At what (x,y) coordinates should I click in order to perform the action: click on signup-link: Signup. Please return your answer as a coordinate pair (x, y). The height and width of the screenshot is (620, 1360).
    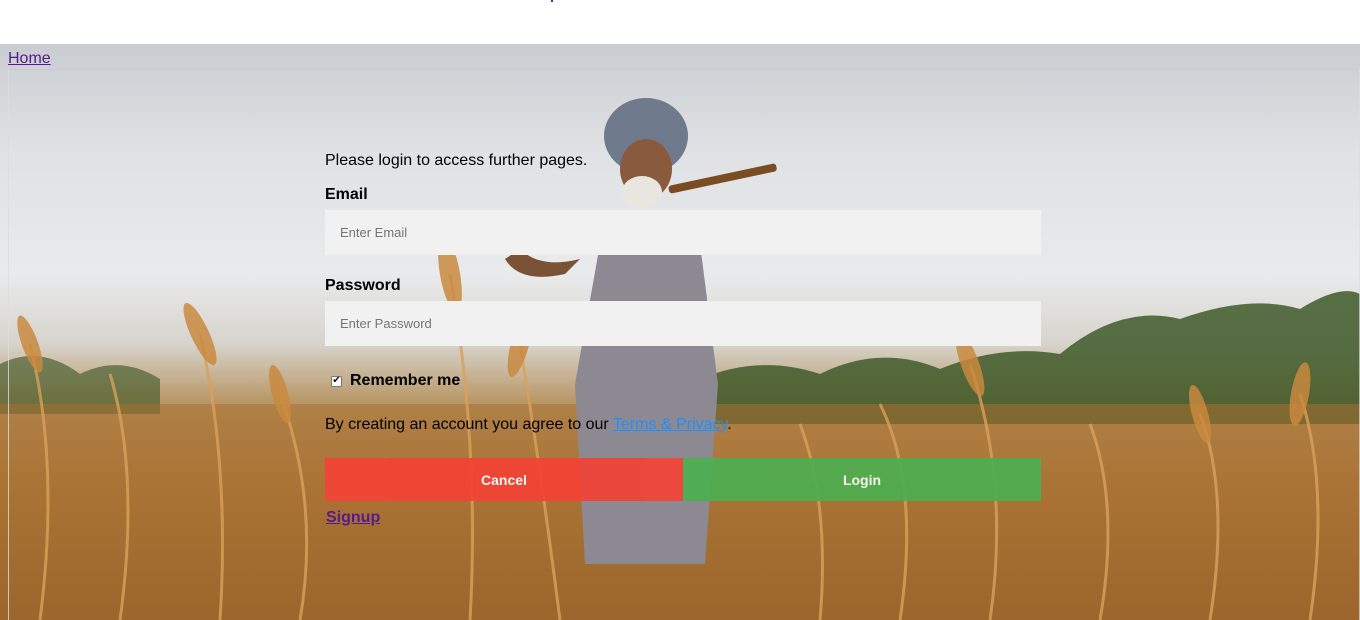
    Looking at the image, I should click on (353, 518).